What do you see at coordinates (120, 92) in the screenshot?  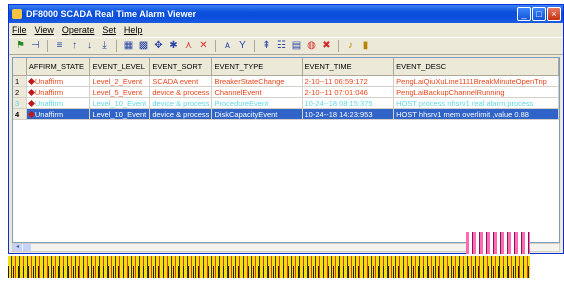 I see `event-level-cell: Level_5_Event` at bounding box center [120, 92].